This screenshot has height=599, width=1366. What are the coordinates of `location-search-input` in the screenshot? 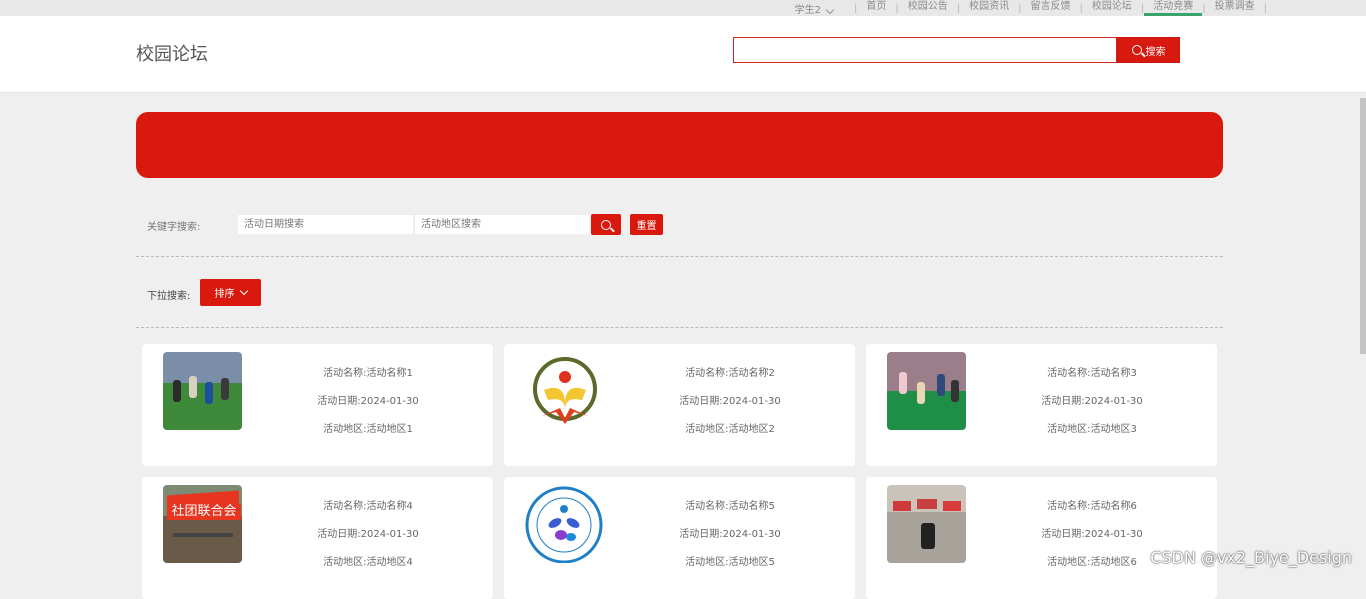 It's located at (502, 224).